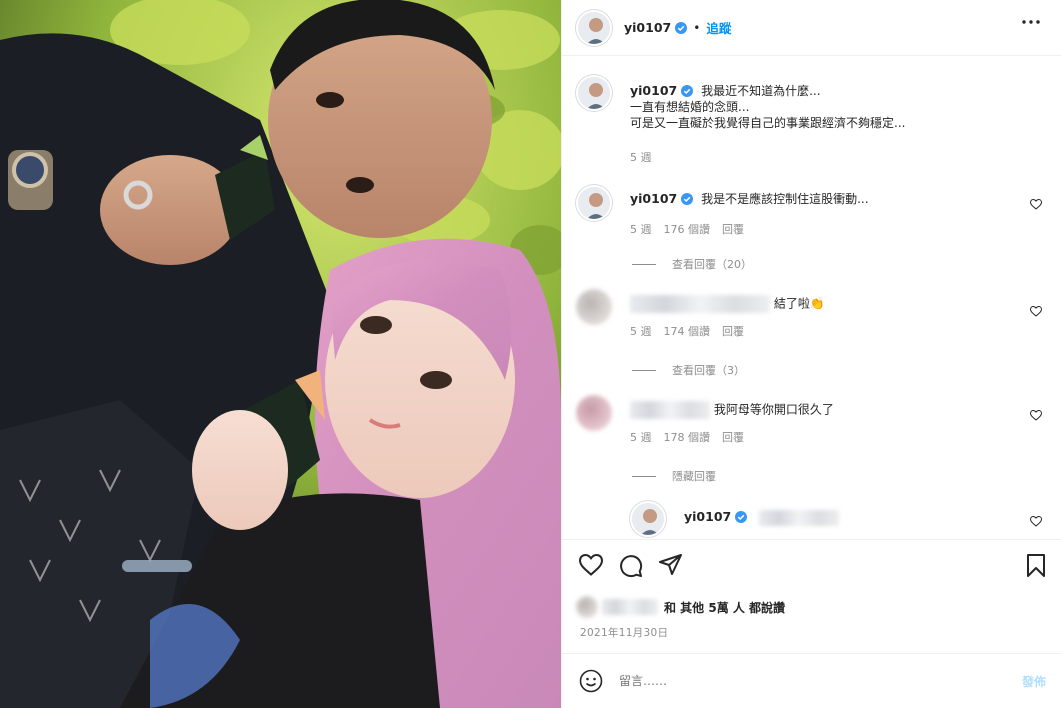 Image resolution: width=1061 pixels, height=708 pixels. Describe the element at coordinates (799, 303) in the screenshot. I see `comment-text: 結了啦👏` at that location.